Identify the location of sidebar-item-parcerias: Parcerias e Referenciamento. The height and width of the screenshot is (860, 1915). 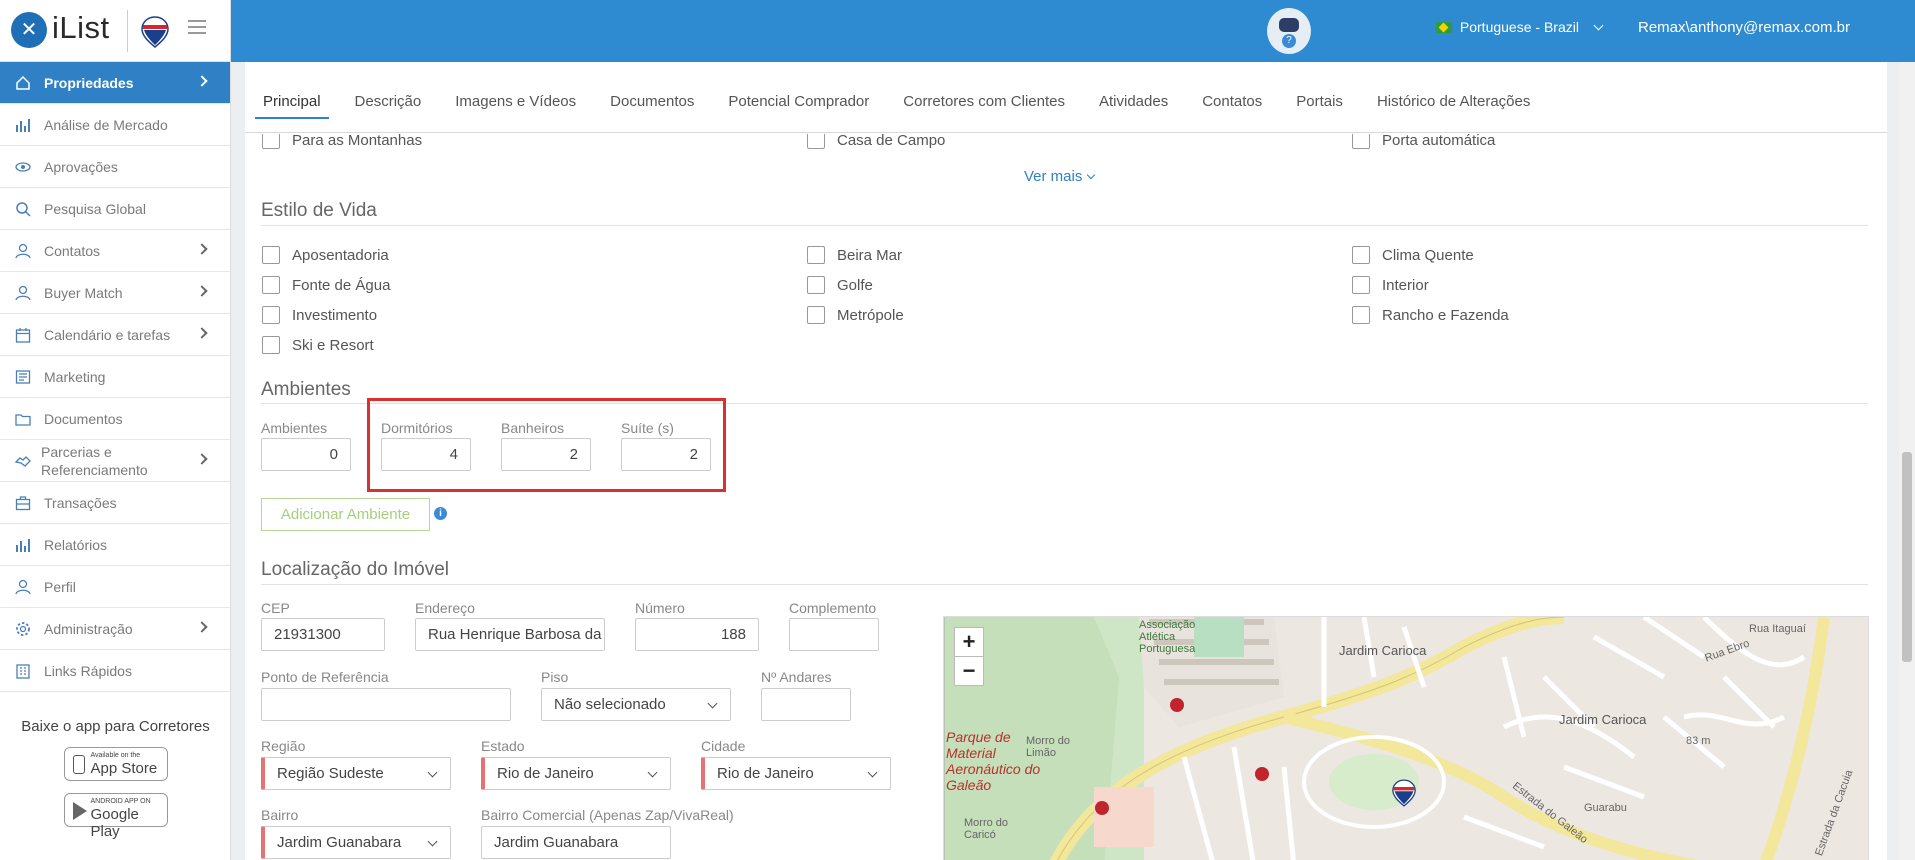
(115, 461).